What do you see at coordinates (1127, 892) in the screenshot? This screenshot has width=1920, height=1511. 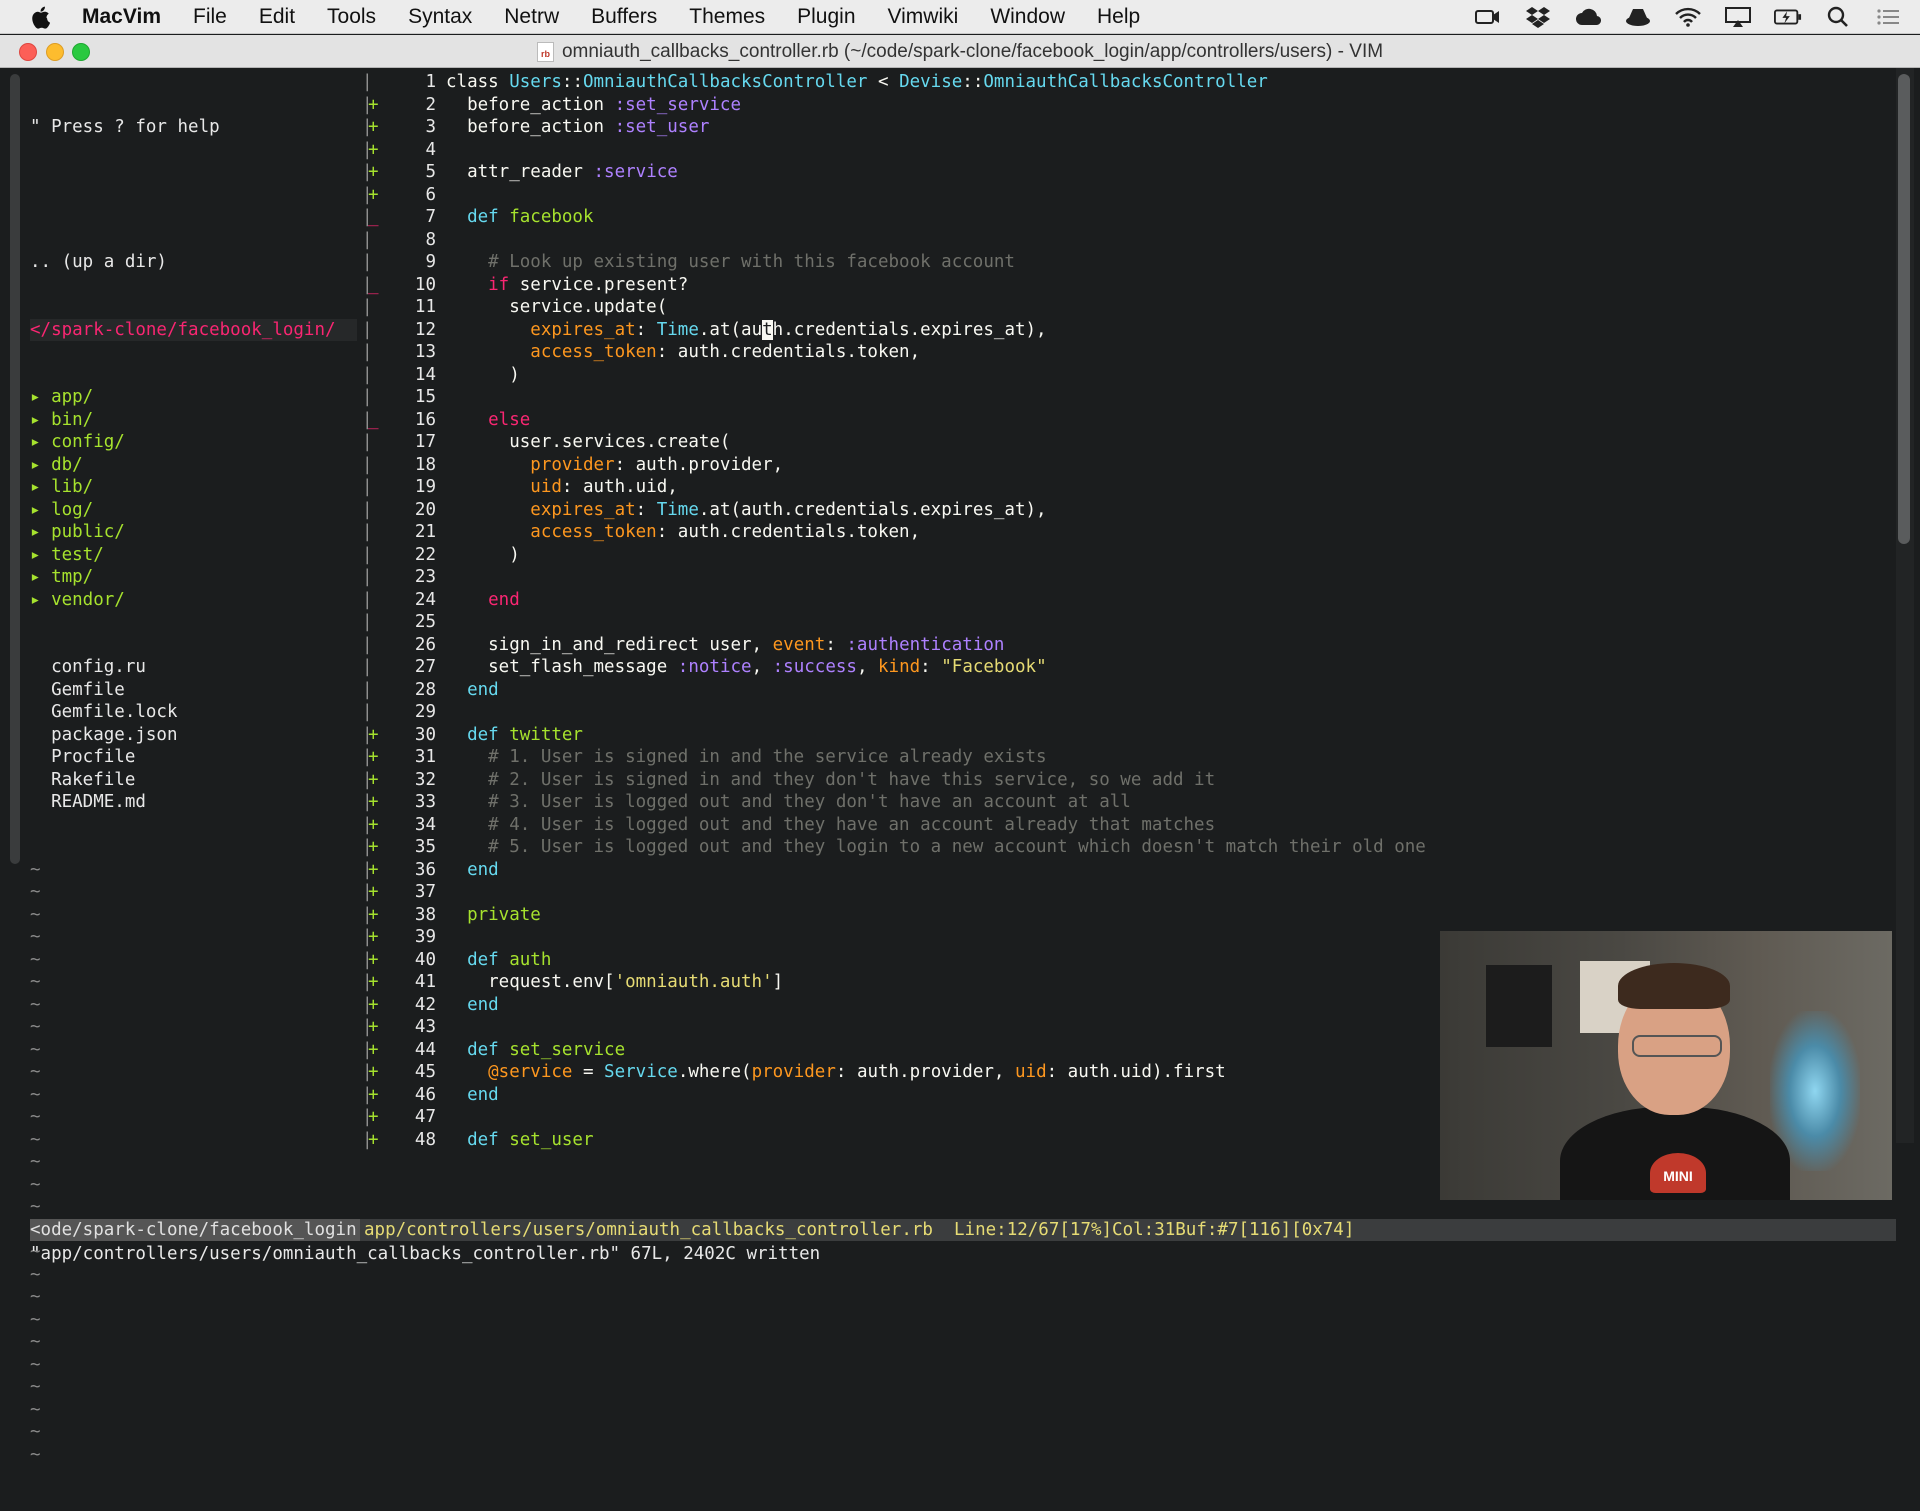 I see `code-line: | +37` at bounding box center [1127, 892].